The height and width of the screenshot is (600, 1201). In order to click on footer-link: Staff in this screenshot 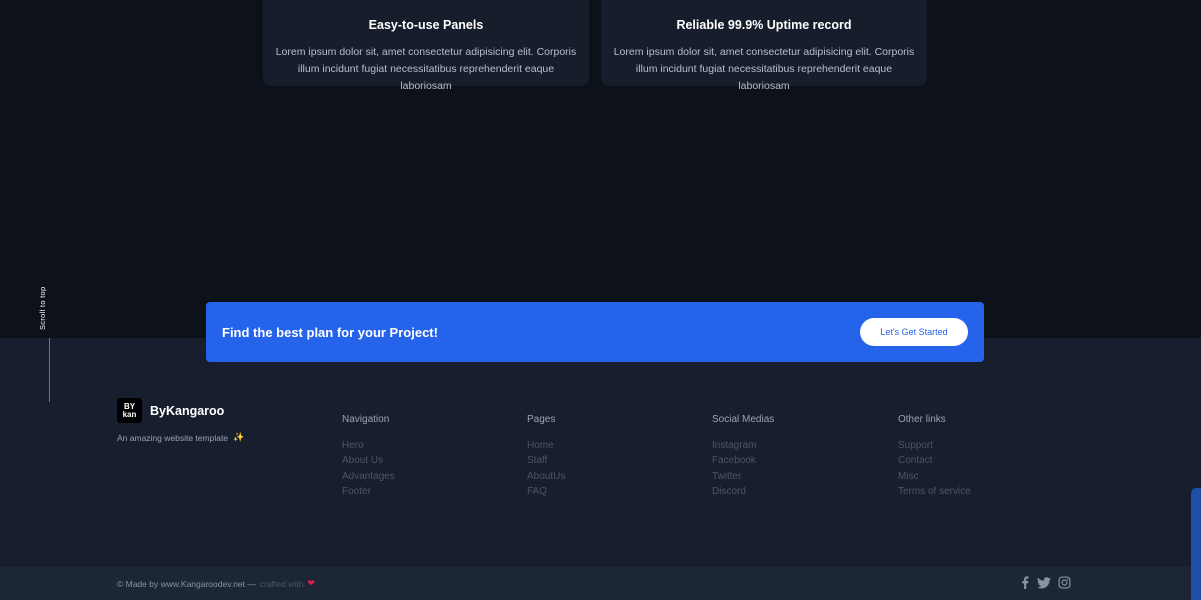, I will do `click(546, 460)`.